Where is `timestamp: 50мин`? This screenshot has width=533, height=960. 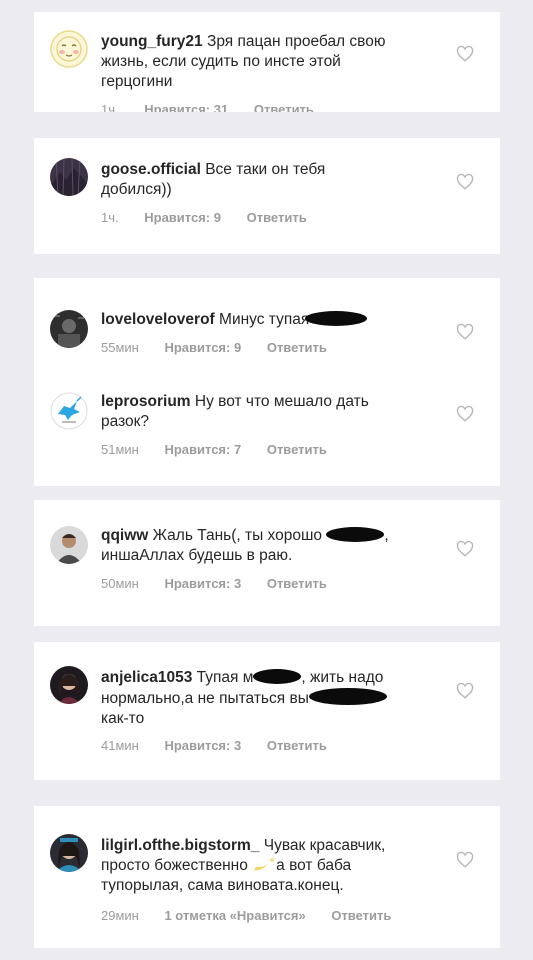
timestamp: 50мин is located at coordinates (120, 583).